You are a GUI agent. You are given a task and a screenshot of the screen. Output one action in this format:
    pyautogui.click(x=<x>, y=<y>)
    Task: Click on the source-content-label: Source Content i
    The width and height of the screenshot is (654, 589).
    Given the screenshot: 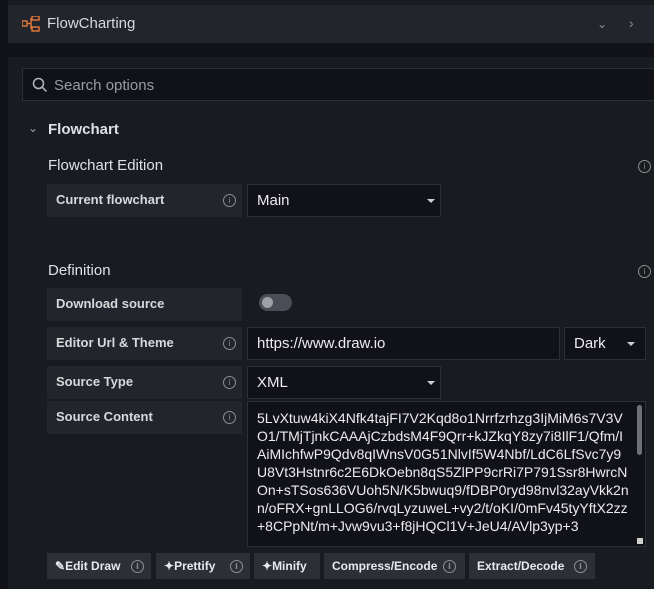 What is the action you would take?
    pyautogui.click(x=144, y=417)
    